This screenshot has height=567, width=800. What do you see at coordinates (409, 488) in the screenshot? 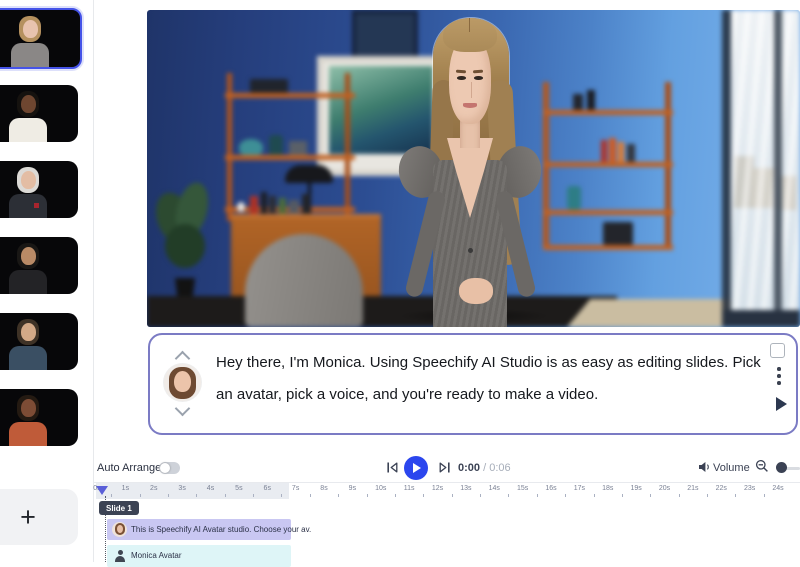
I see `ruler-tick-label: 11s` at bounding box center [409, 488].